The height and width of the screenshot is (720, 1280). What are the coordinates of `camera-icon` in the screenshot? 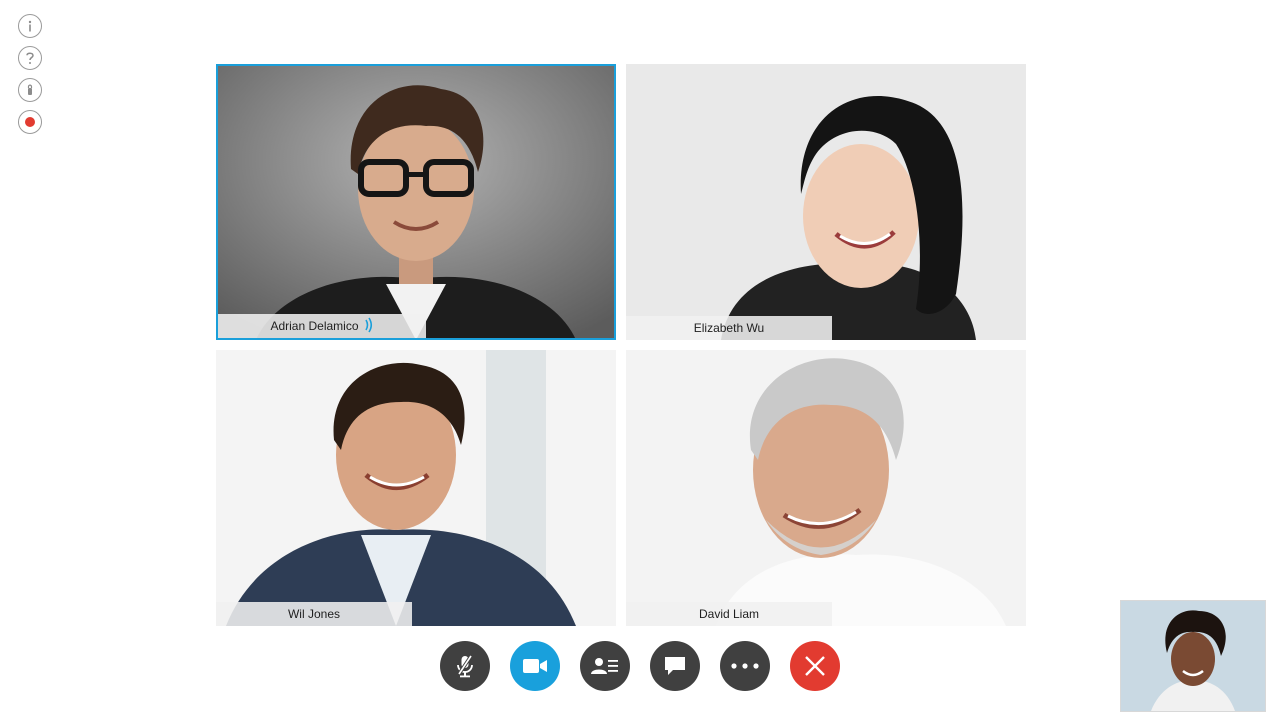 It's located at (535, 666).